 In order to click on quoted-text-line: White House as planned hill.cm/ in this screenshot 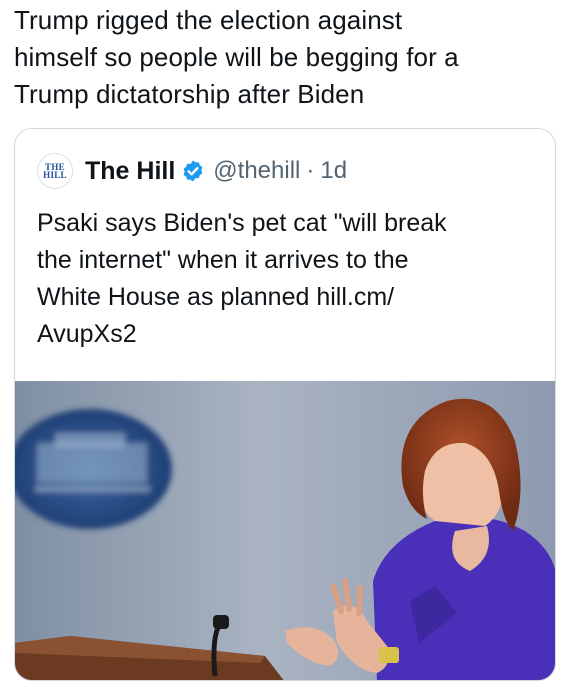, I will do `click(216, 297)`.